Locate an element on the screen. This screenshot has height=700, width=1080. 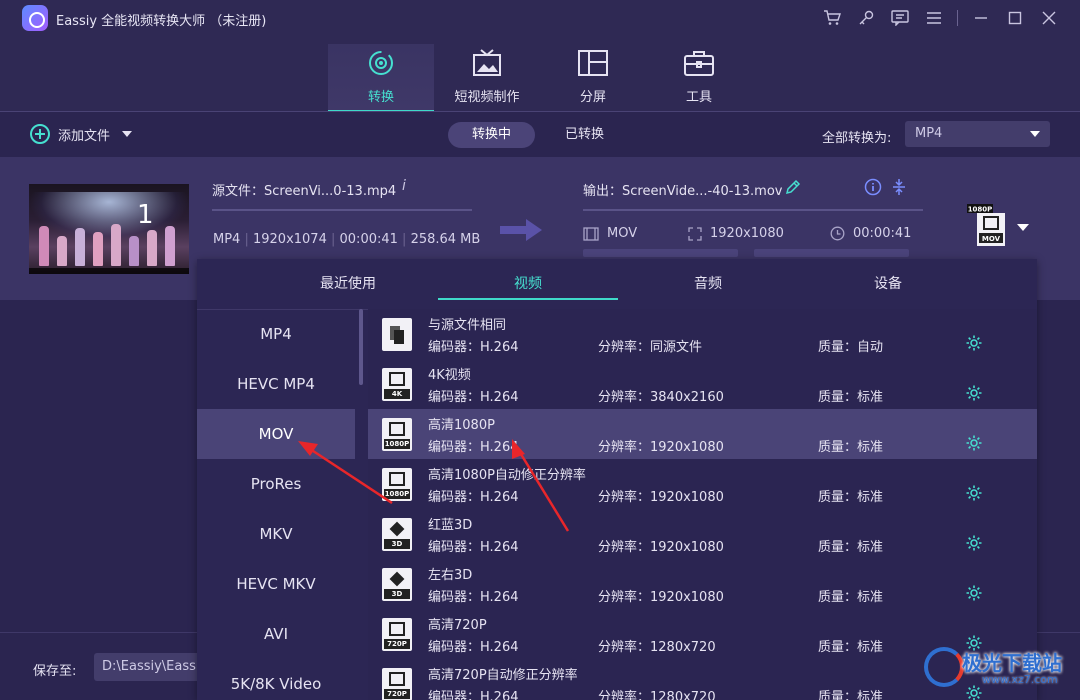
popup-tab-recent: 最近使用 is located at coordinates (348, 284).